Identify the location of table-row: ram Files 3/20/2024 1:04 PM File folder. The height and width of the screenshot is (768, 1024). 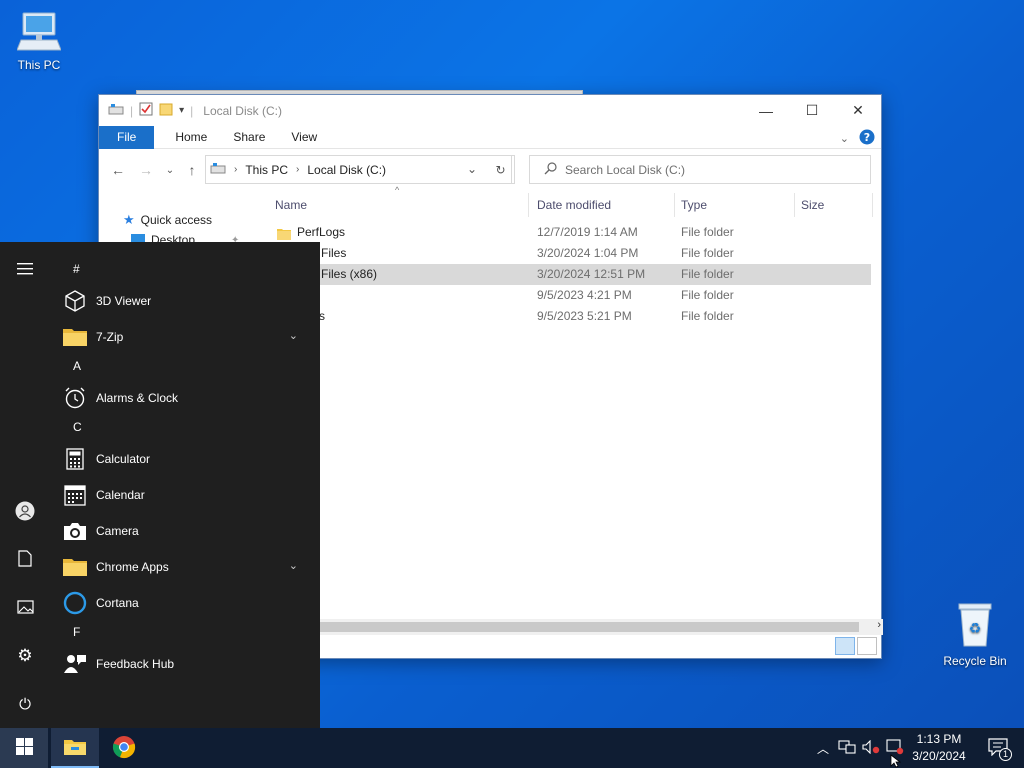
(570, 253).